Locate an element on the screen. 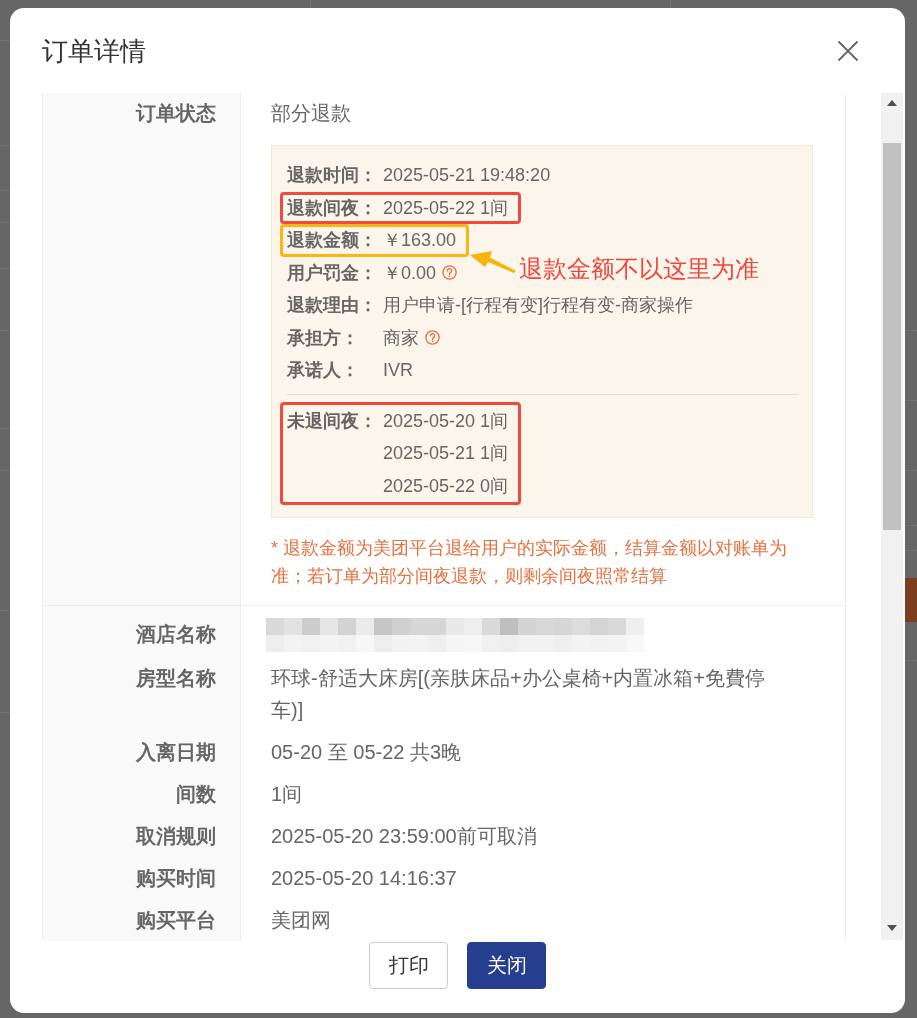 Image resolution: width=917 pixels, height=1018 pixels. refund-field-value: 2025-05-21 19:48:20 is located at coordinates (467, 175).